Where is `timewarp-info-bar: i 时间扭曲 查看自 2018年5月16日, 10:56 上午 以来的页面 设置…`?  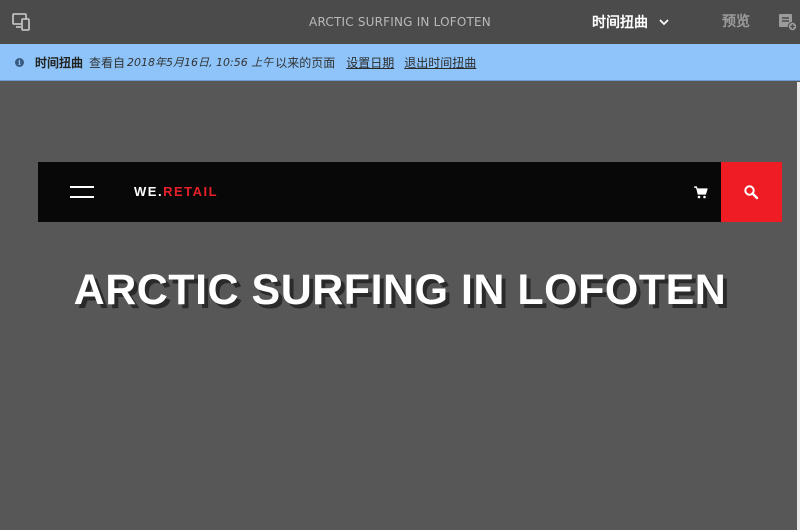 timewarp-info-bar: i 时间扭曲 查看自 2018年5月16日, 10:56 上午 以来的页面 设置… is located at coordinates (400, 62).